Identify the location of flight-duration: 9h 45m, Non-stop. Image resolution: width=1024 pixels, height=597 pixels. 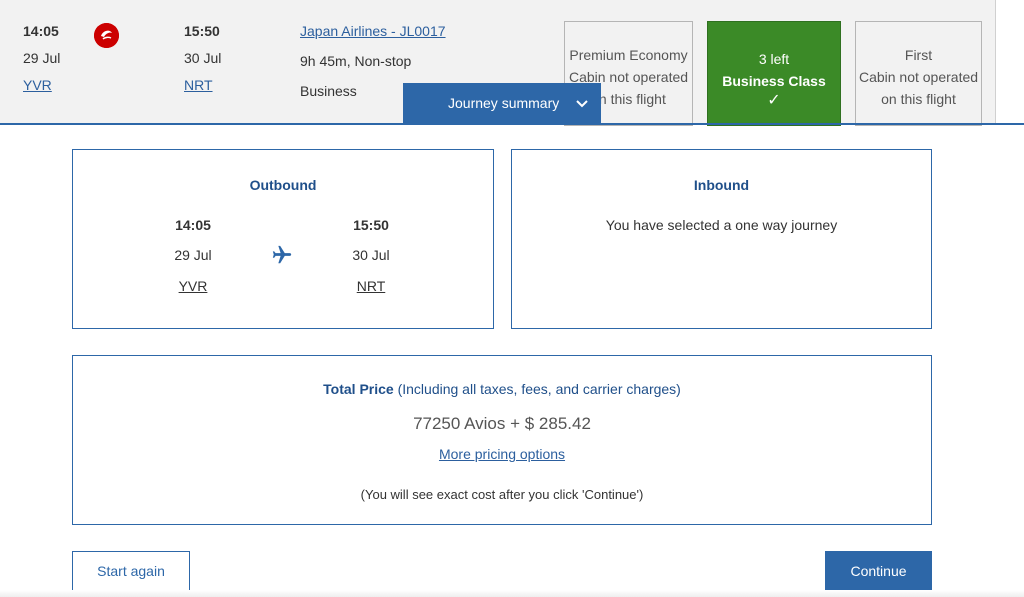
(356, 61).